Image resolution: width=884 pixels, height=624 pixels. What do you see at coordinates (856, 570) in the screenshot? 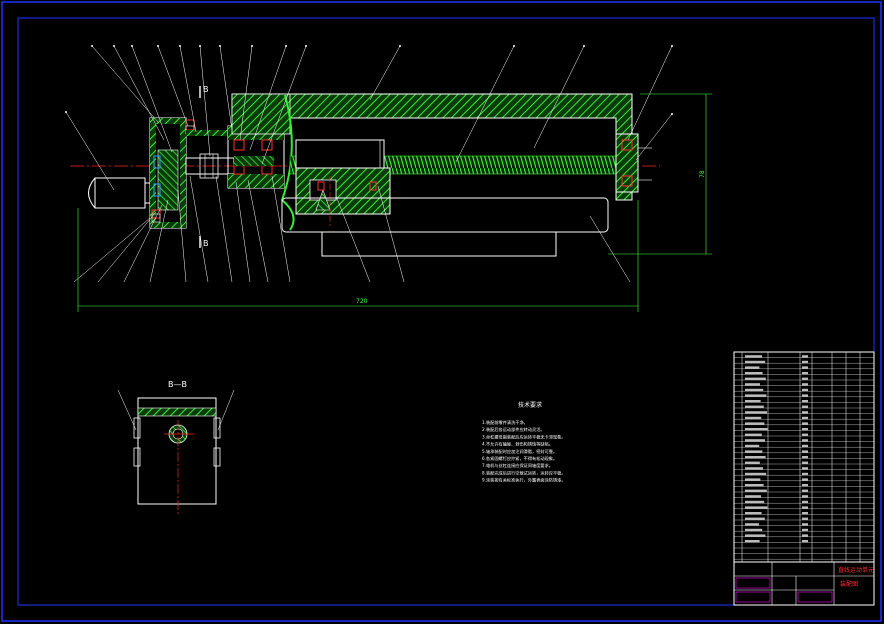
I see `drawing-title: 直线运动单元` at bounding box center [856, 570].